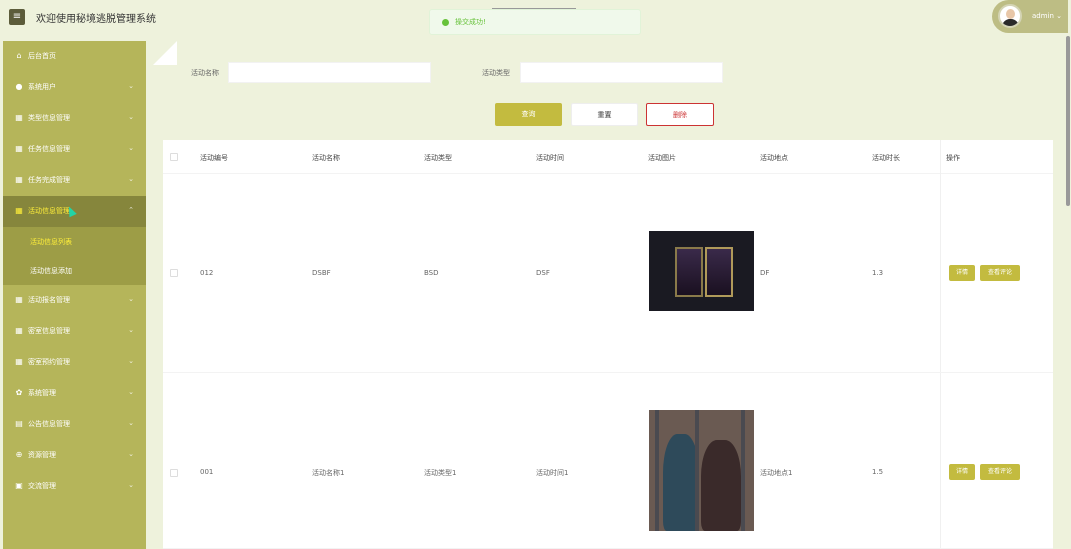  Describe the element at coordinates (321, 273) in the screenshot. I see `activity-name: DSBF` at that location.